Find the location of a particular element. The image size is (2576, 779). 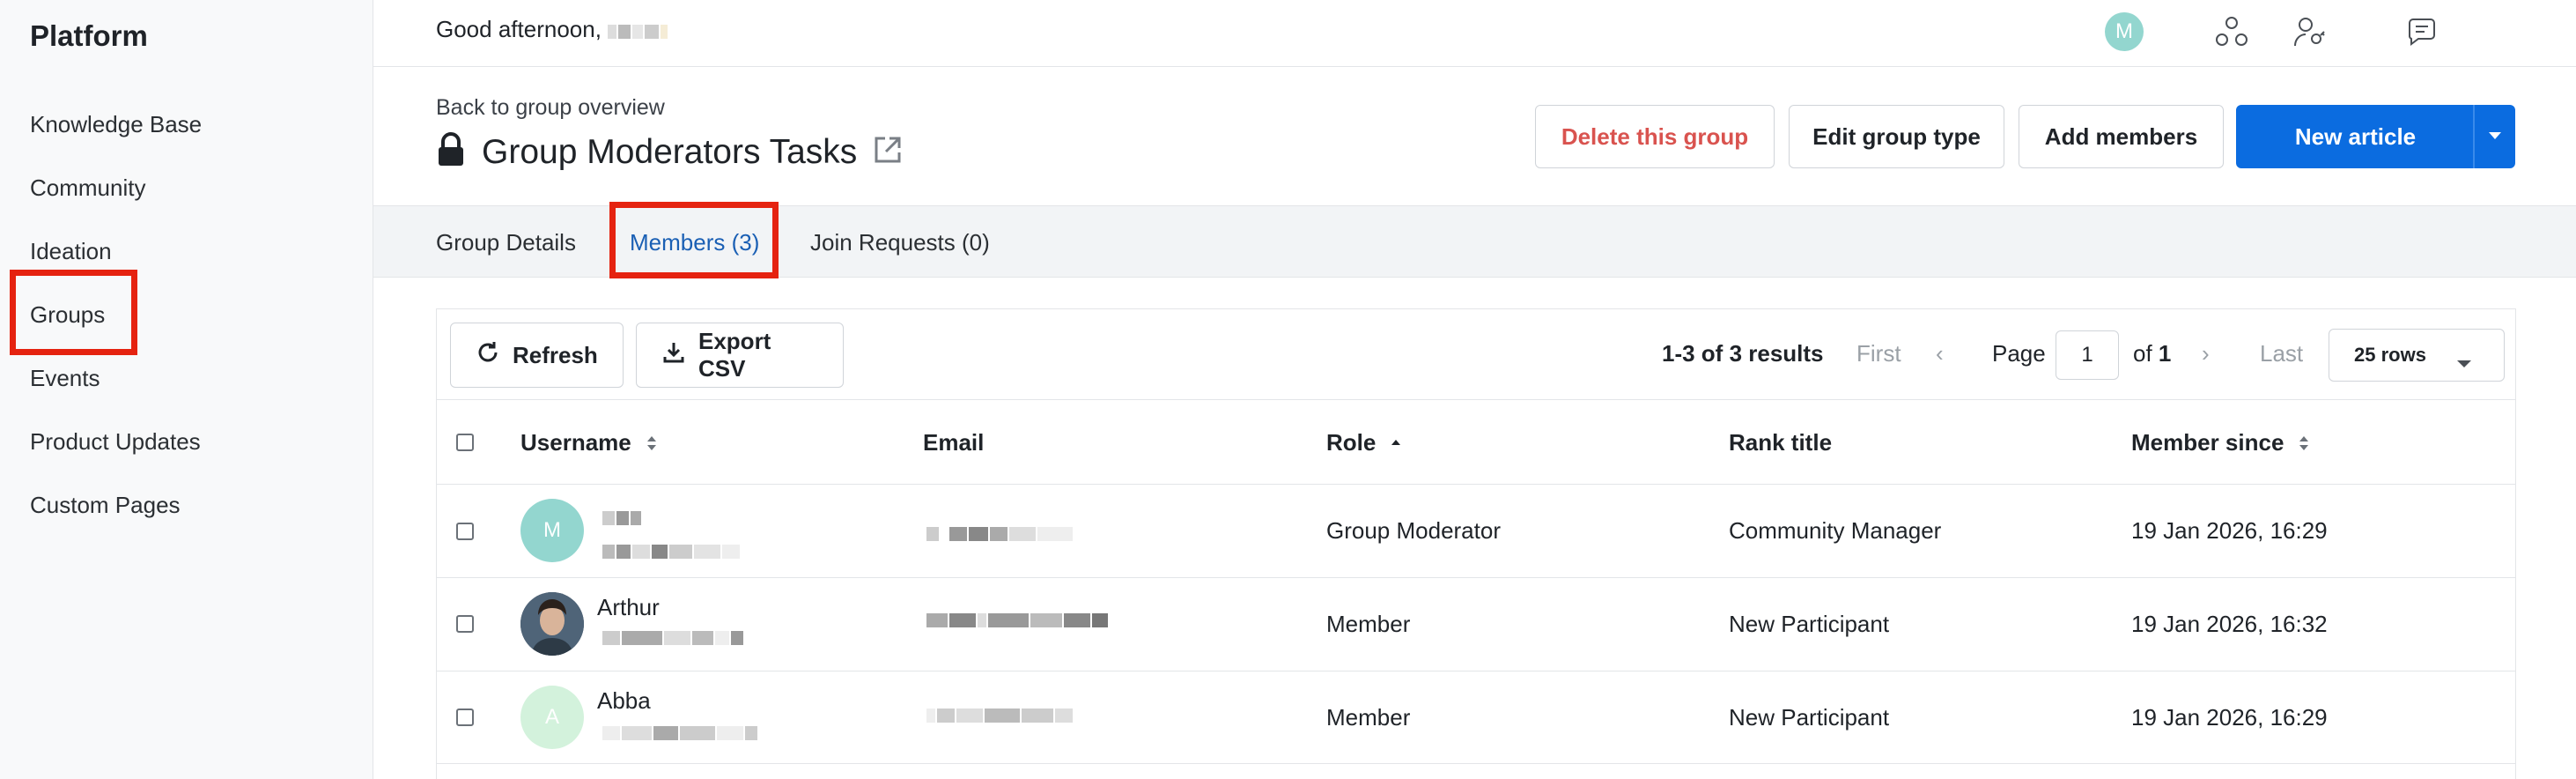

page-title-row: Group Moderators Tasks is located at coordinates (669, 152).